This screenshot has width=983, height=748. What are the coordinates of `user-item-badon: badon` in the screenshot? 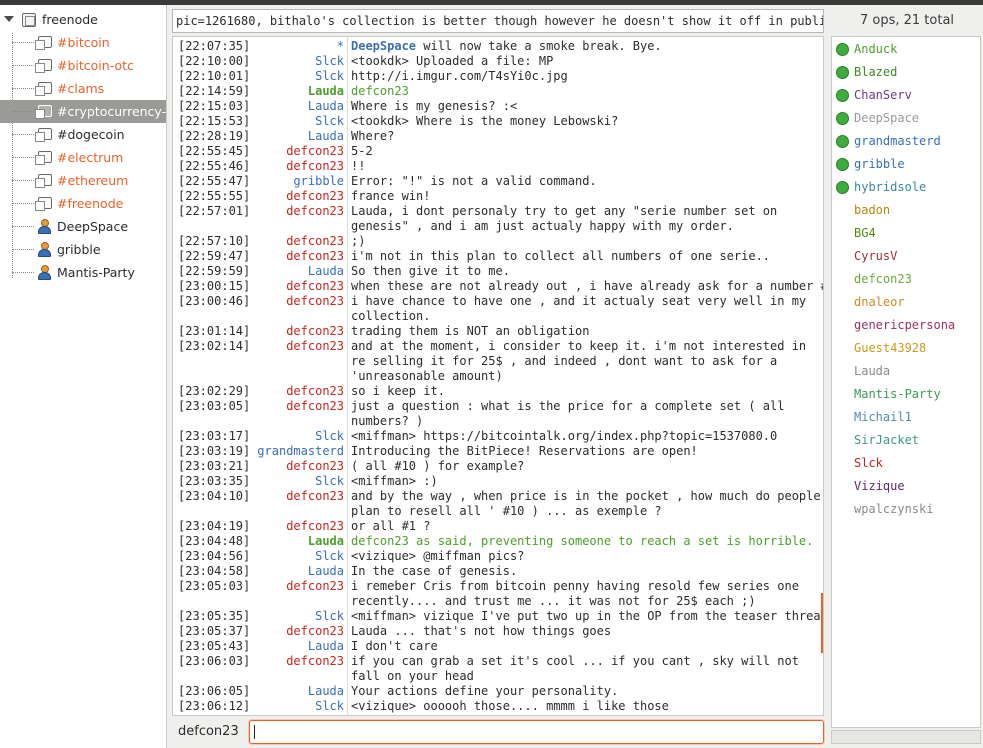 It's located at (906, 210).